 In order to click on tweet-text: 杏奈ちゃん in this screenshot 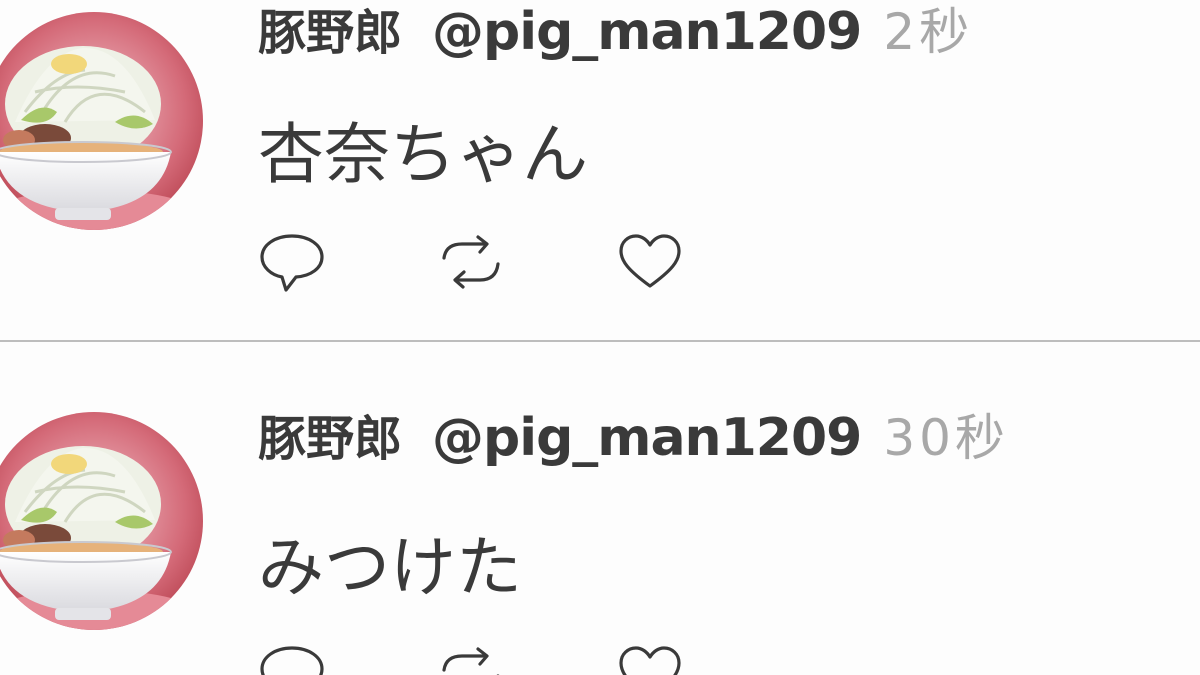, I will do `click(423, 154)`.